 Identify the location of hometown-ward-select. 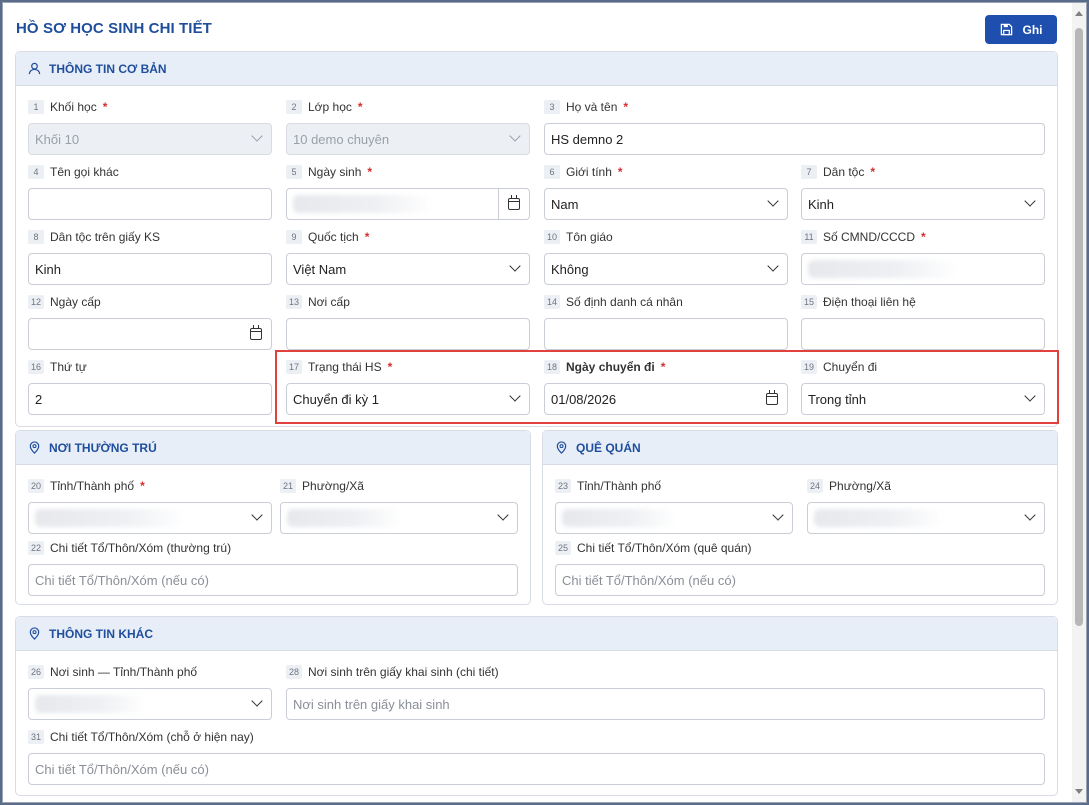
(926, 518).